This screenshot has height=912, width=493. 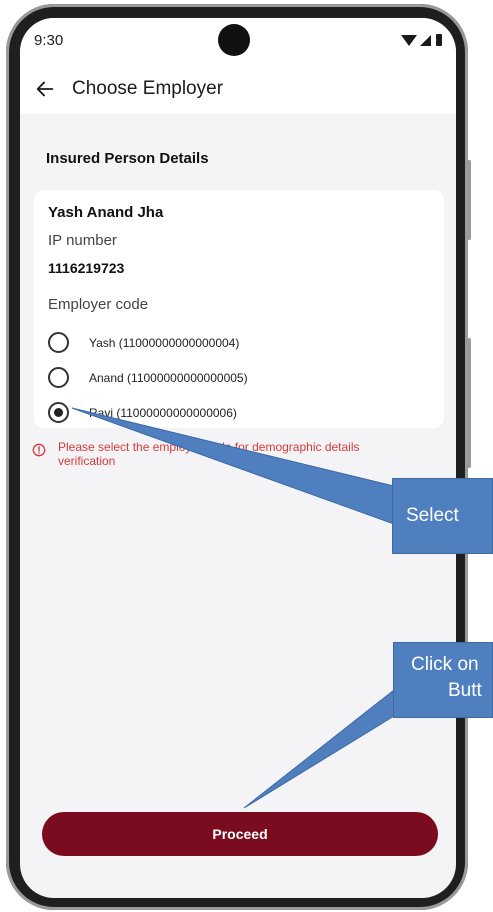 What do you see at coordinates (409, 40) in the screenshot?
I see `wifi-icon` at bounding box center [409, 40].